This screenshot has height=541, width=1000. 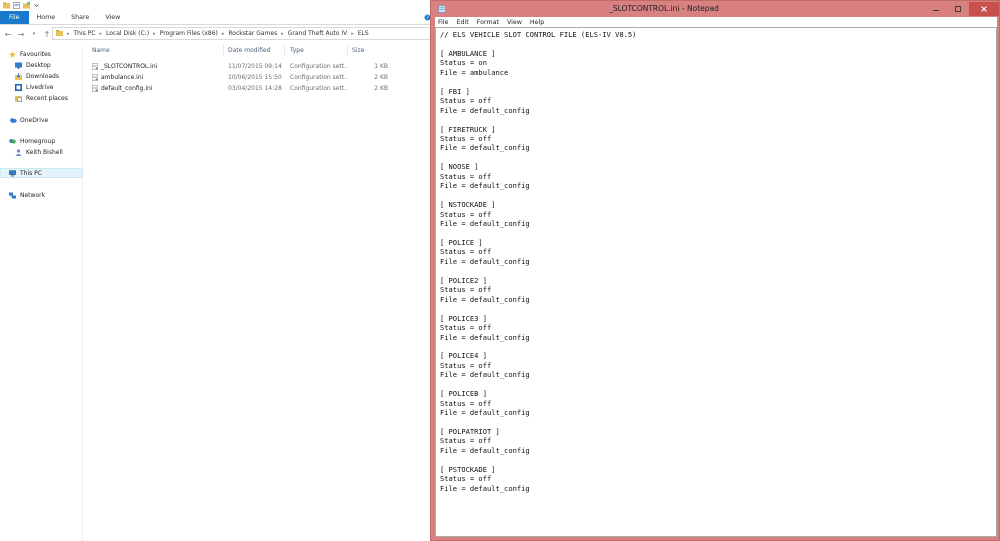 What do you see at coordinates (127, 33) in the screenshot?
I see `breadcrumb-local-disk: Local Disk (C:)` at bounding box center [127, 33].